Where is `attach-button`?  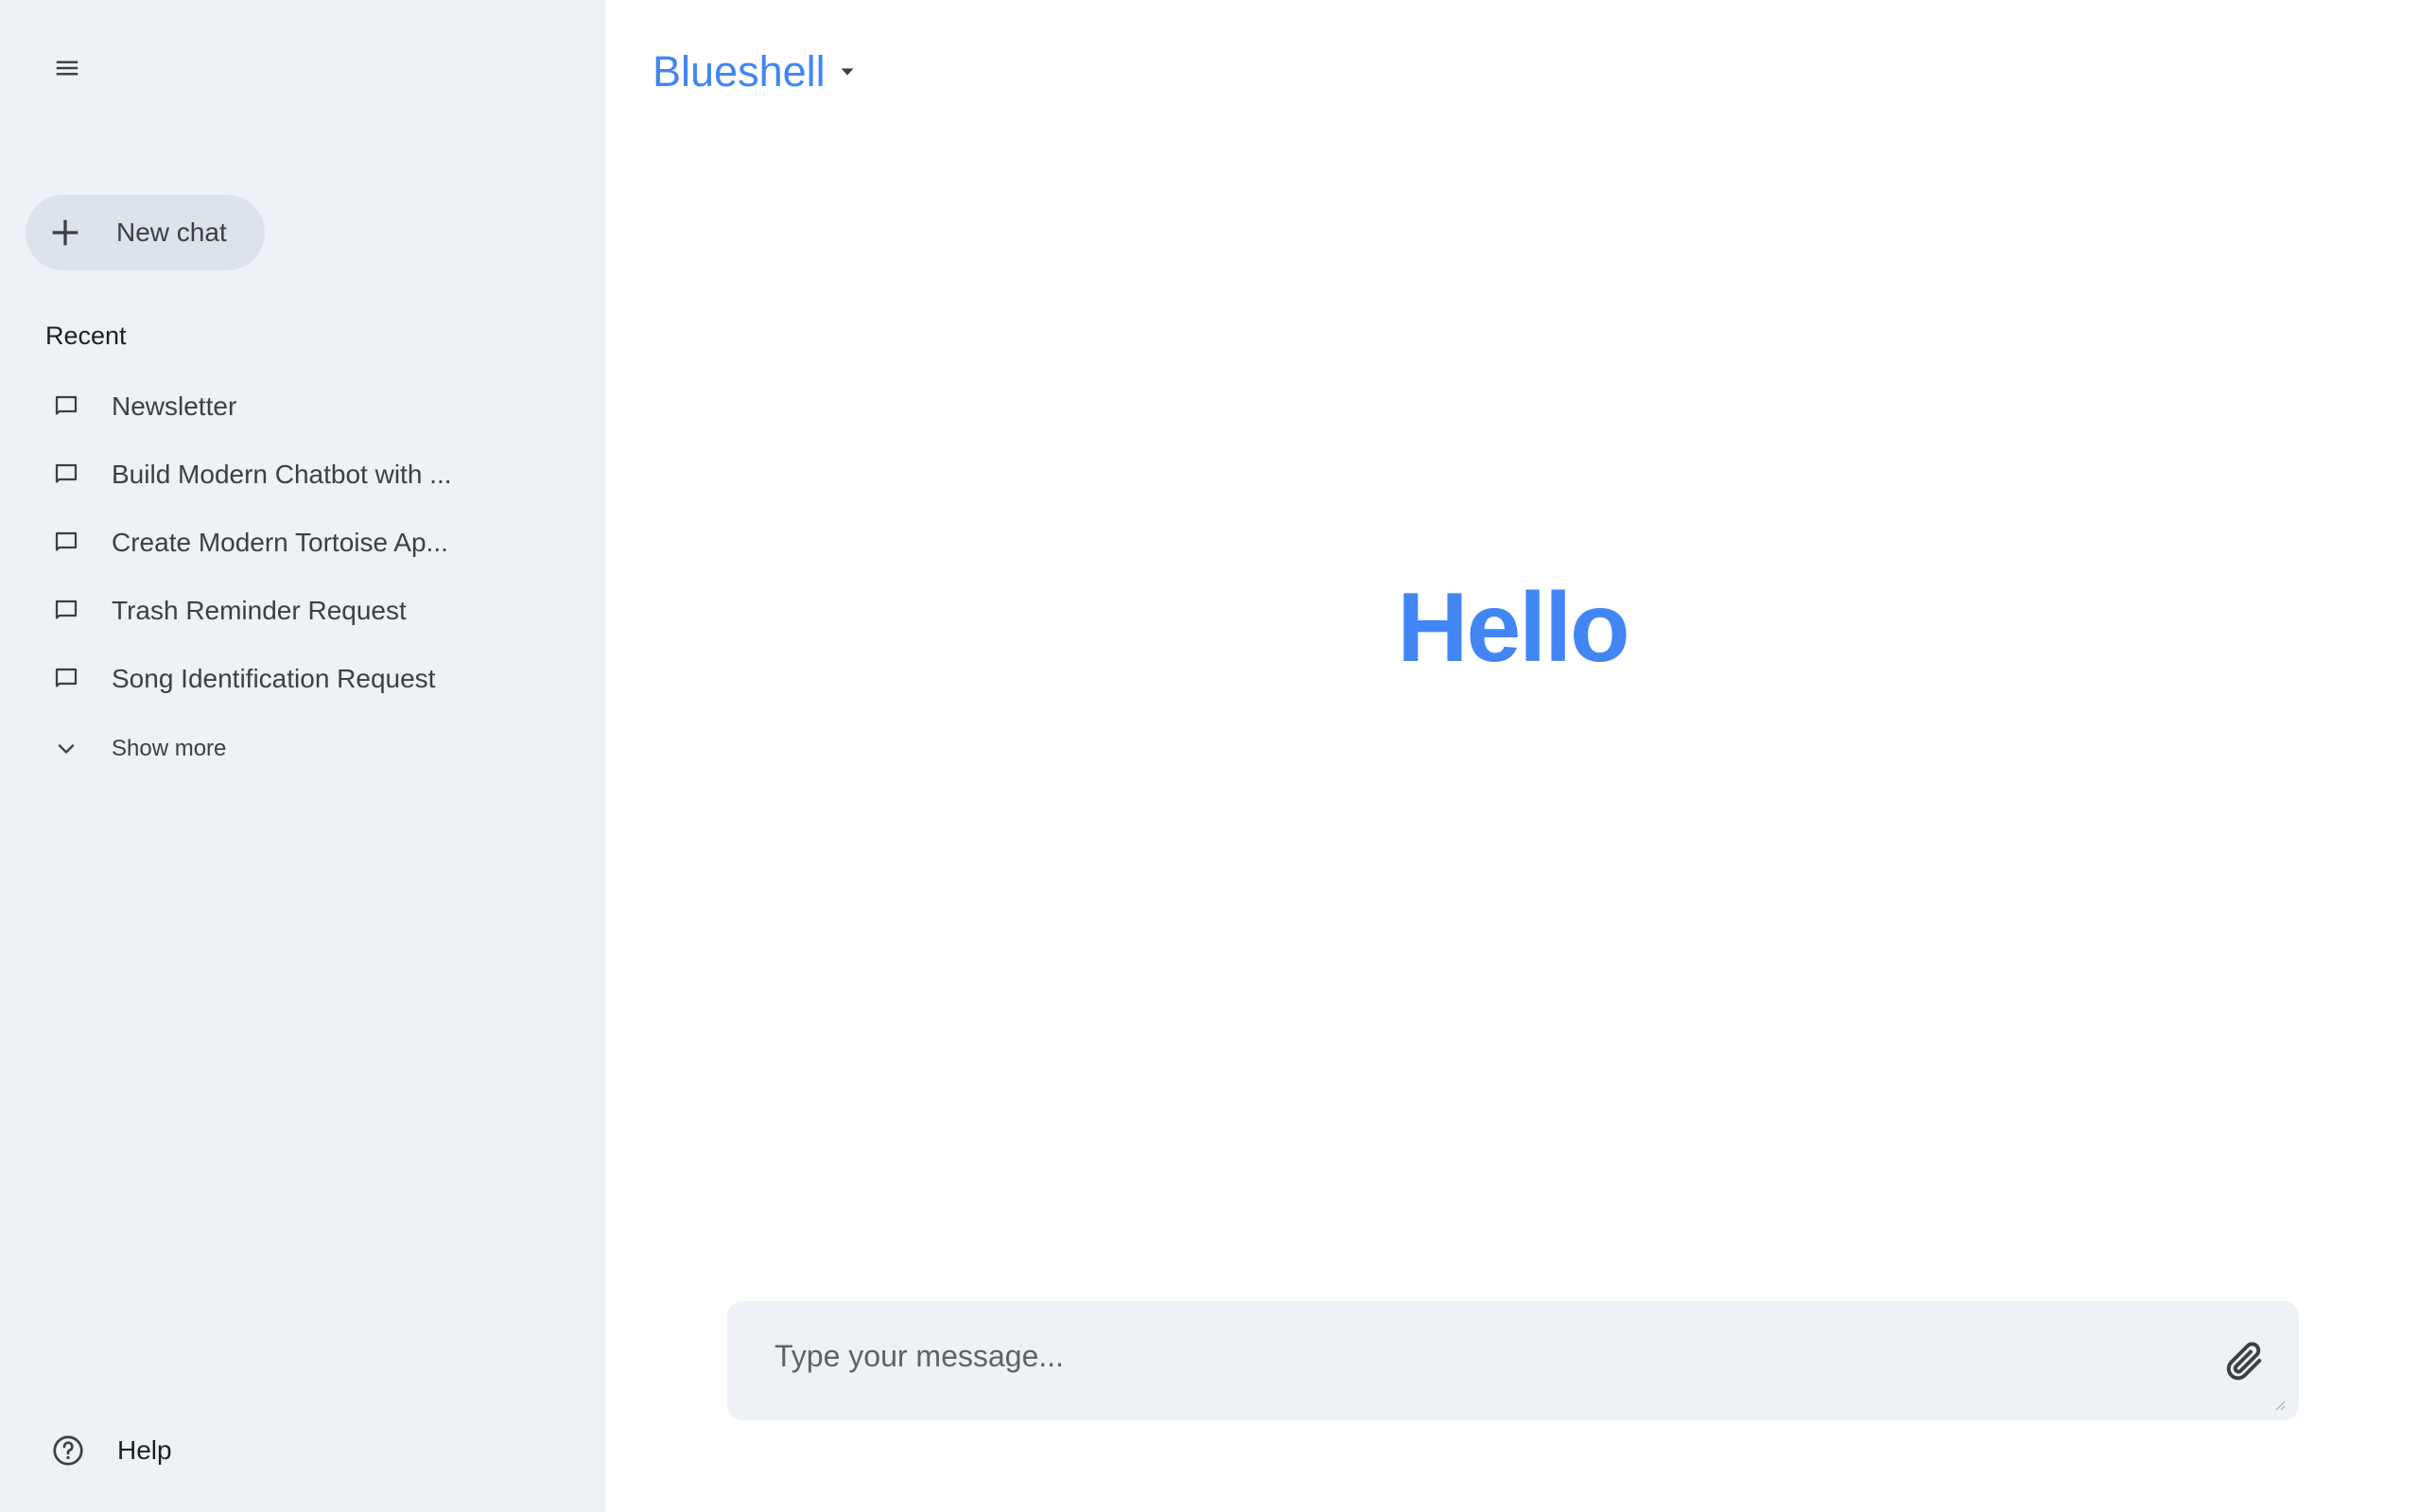
attach-button is located at coordinates (2245, 1361).